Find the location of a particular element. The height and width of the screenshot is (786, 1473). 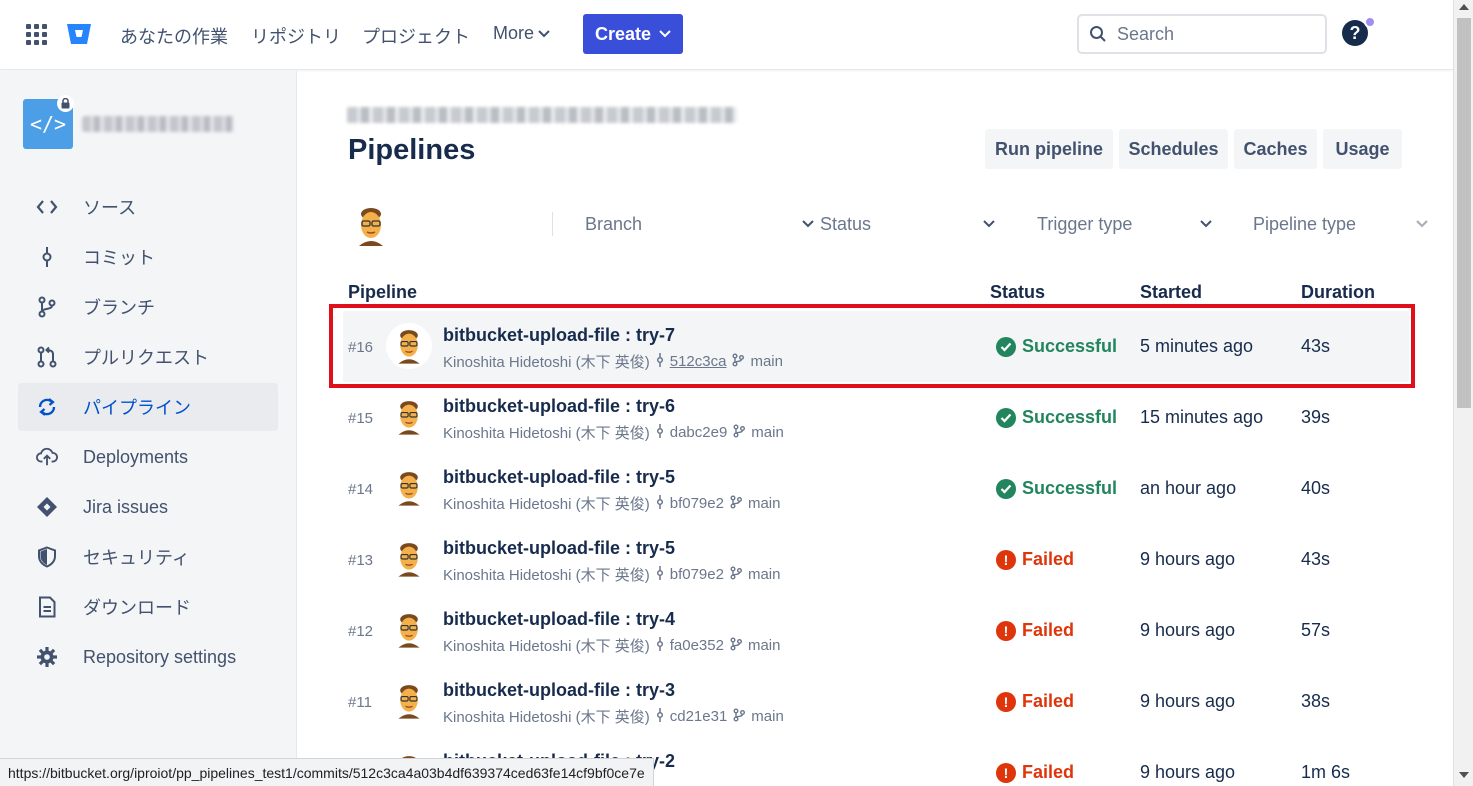

sidebar-item-downloads: ダウンロード is located at coordinates (148, 607).